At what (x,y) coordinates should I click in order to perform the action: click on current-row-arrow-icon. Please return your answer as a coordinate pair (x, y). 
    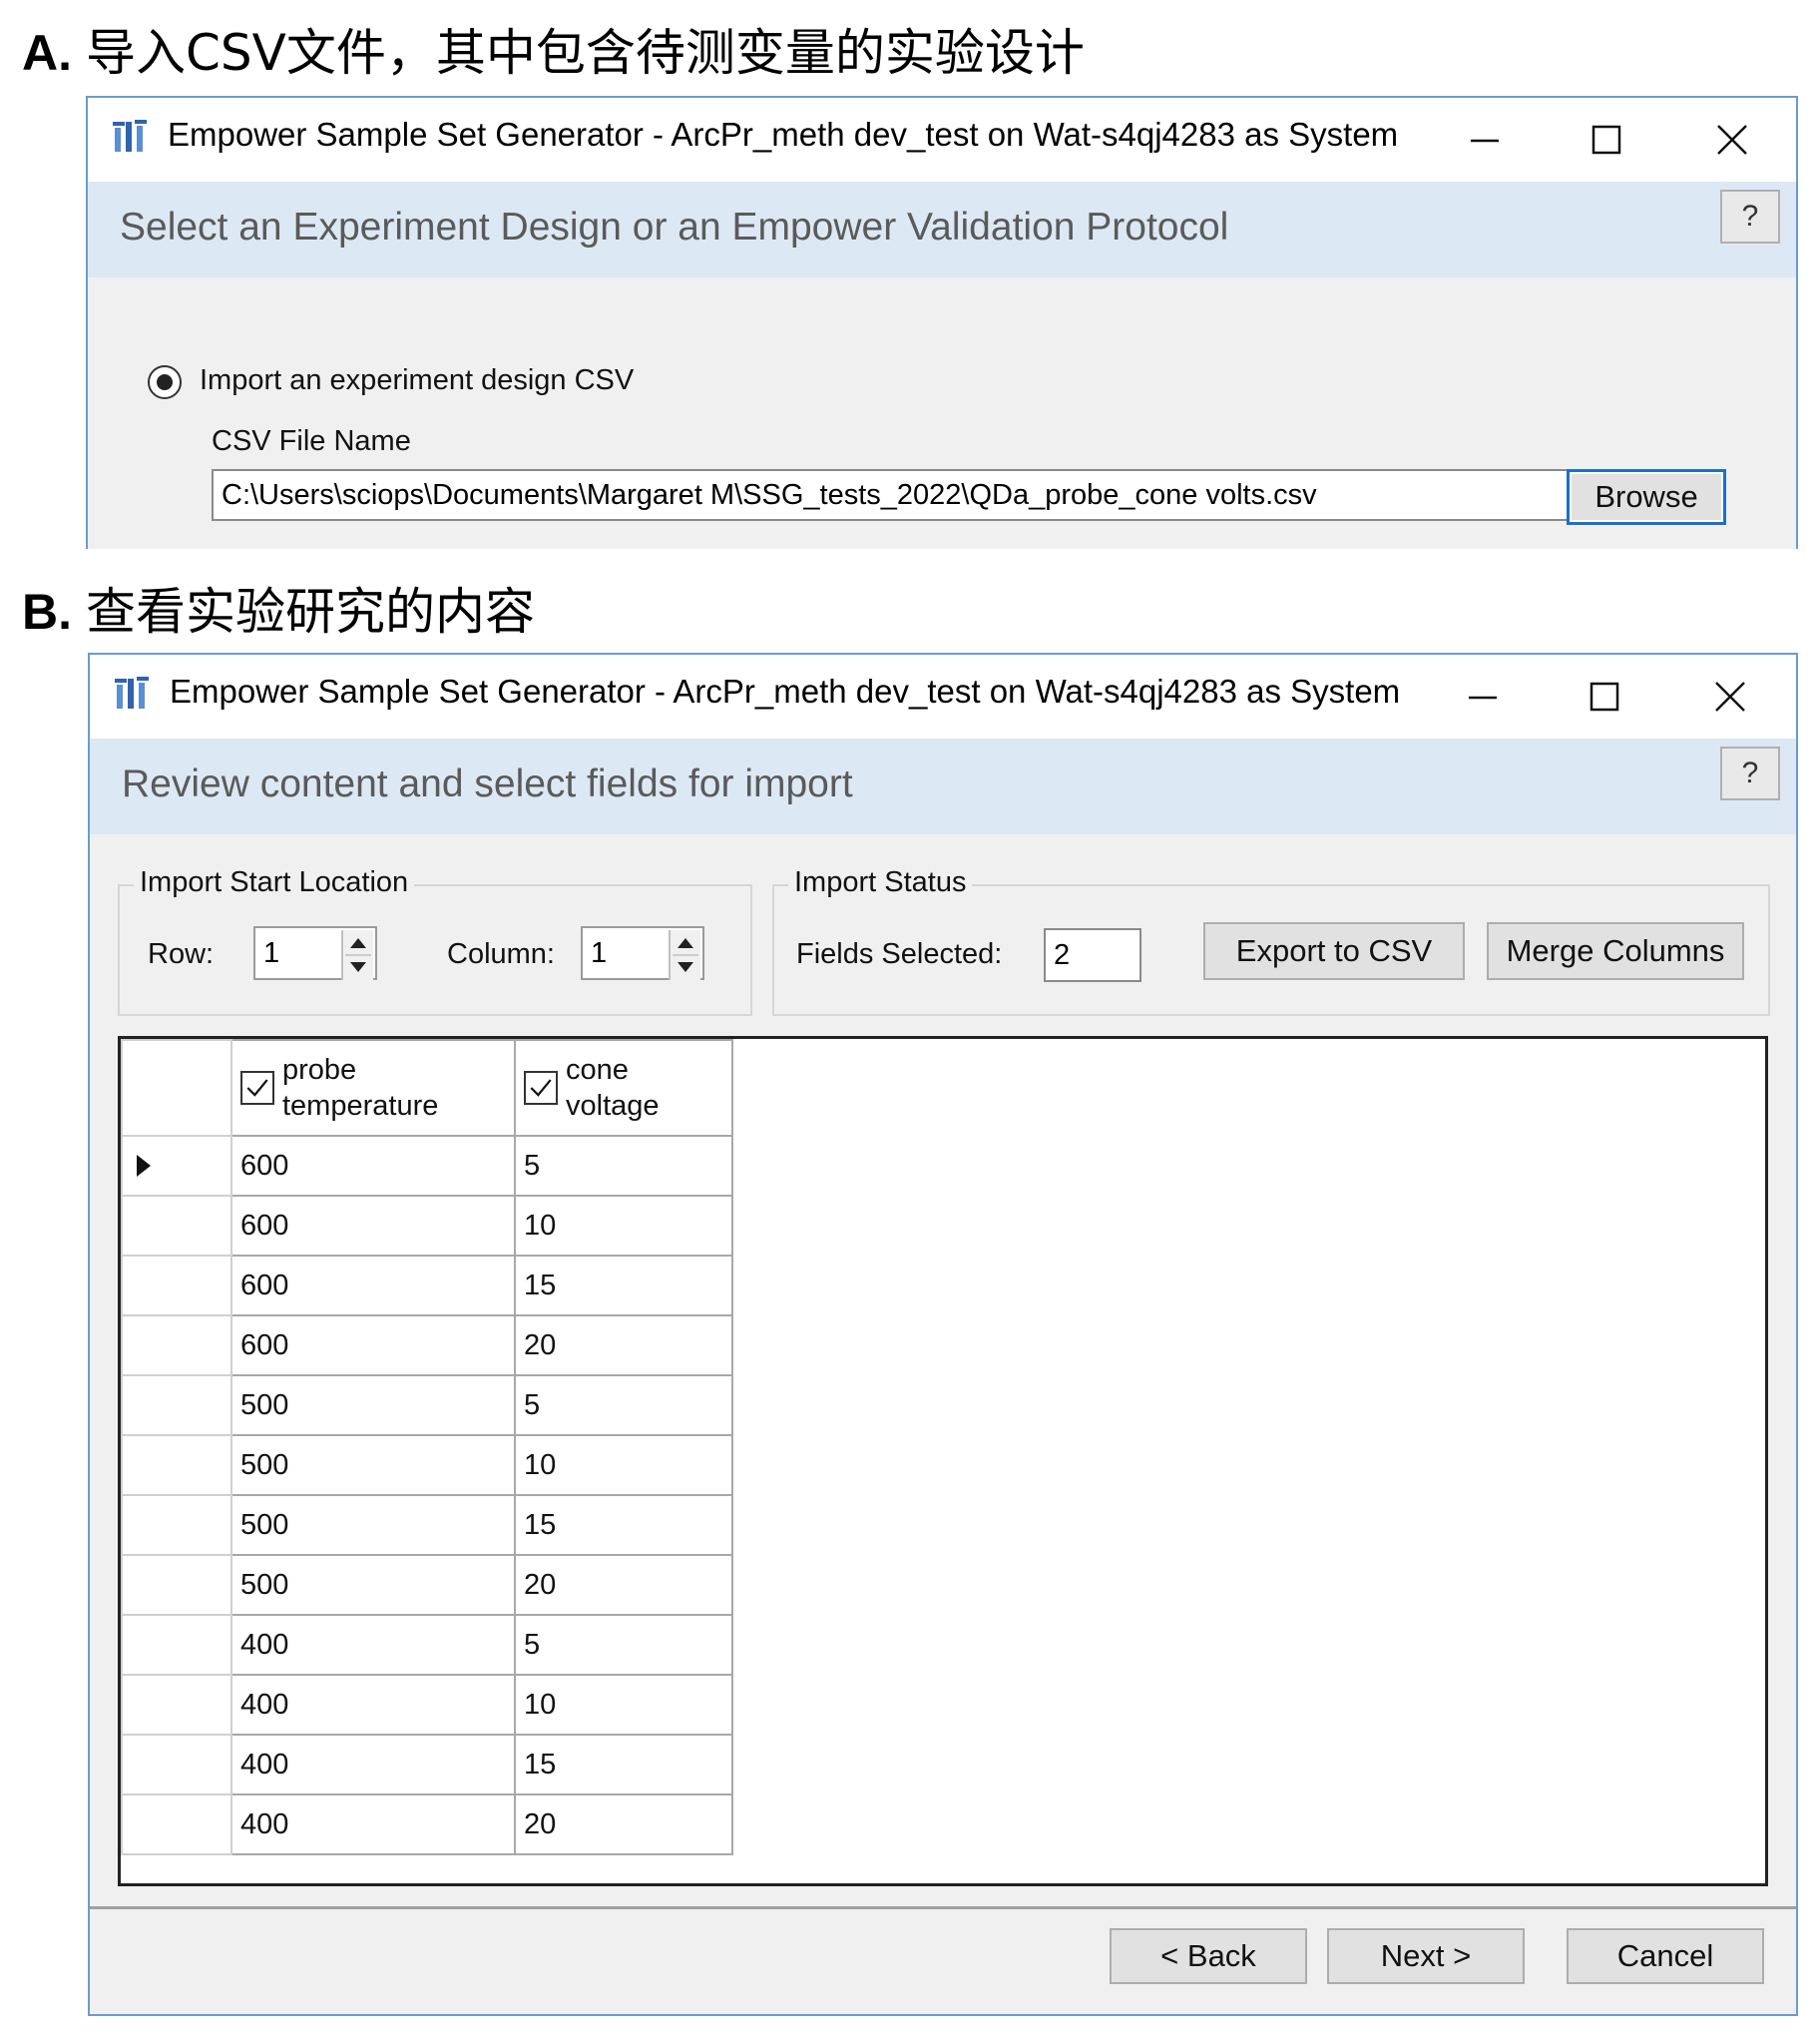
    Looking at the image, I should click on (144, 1166).